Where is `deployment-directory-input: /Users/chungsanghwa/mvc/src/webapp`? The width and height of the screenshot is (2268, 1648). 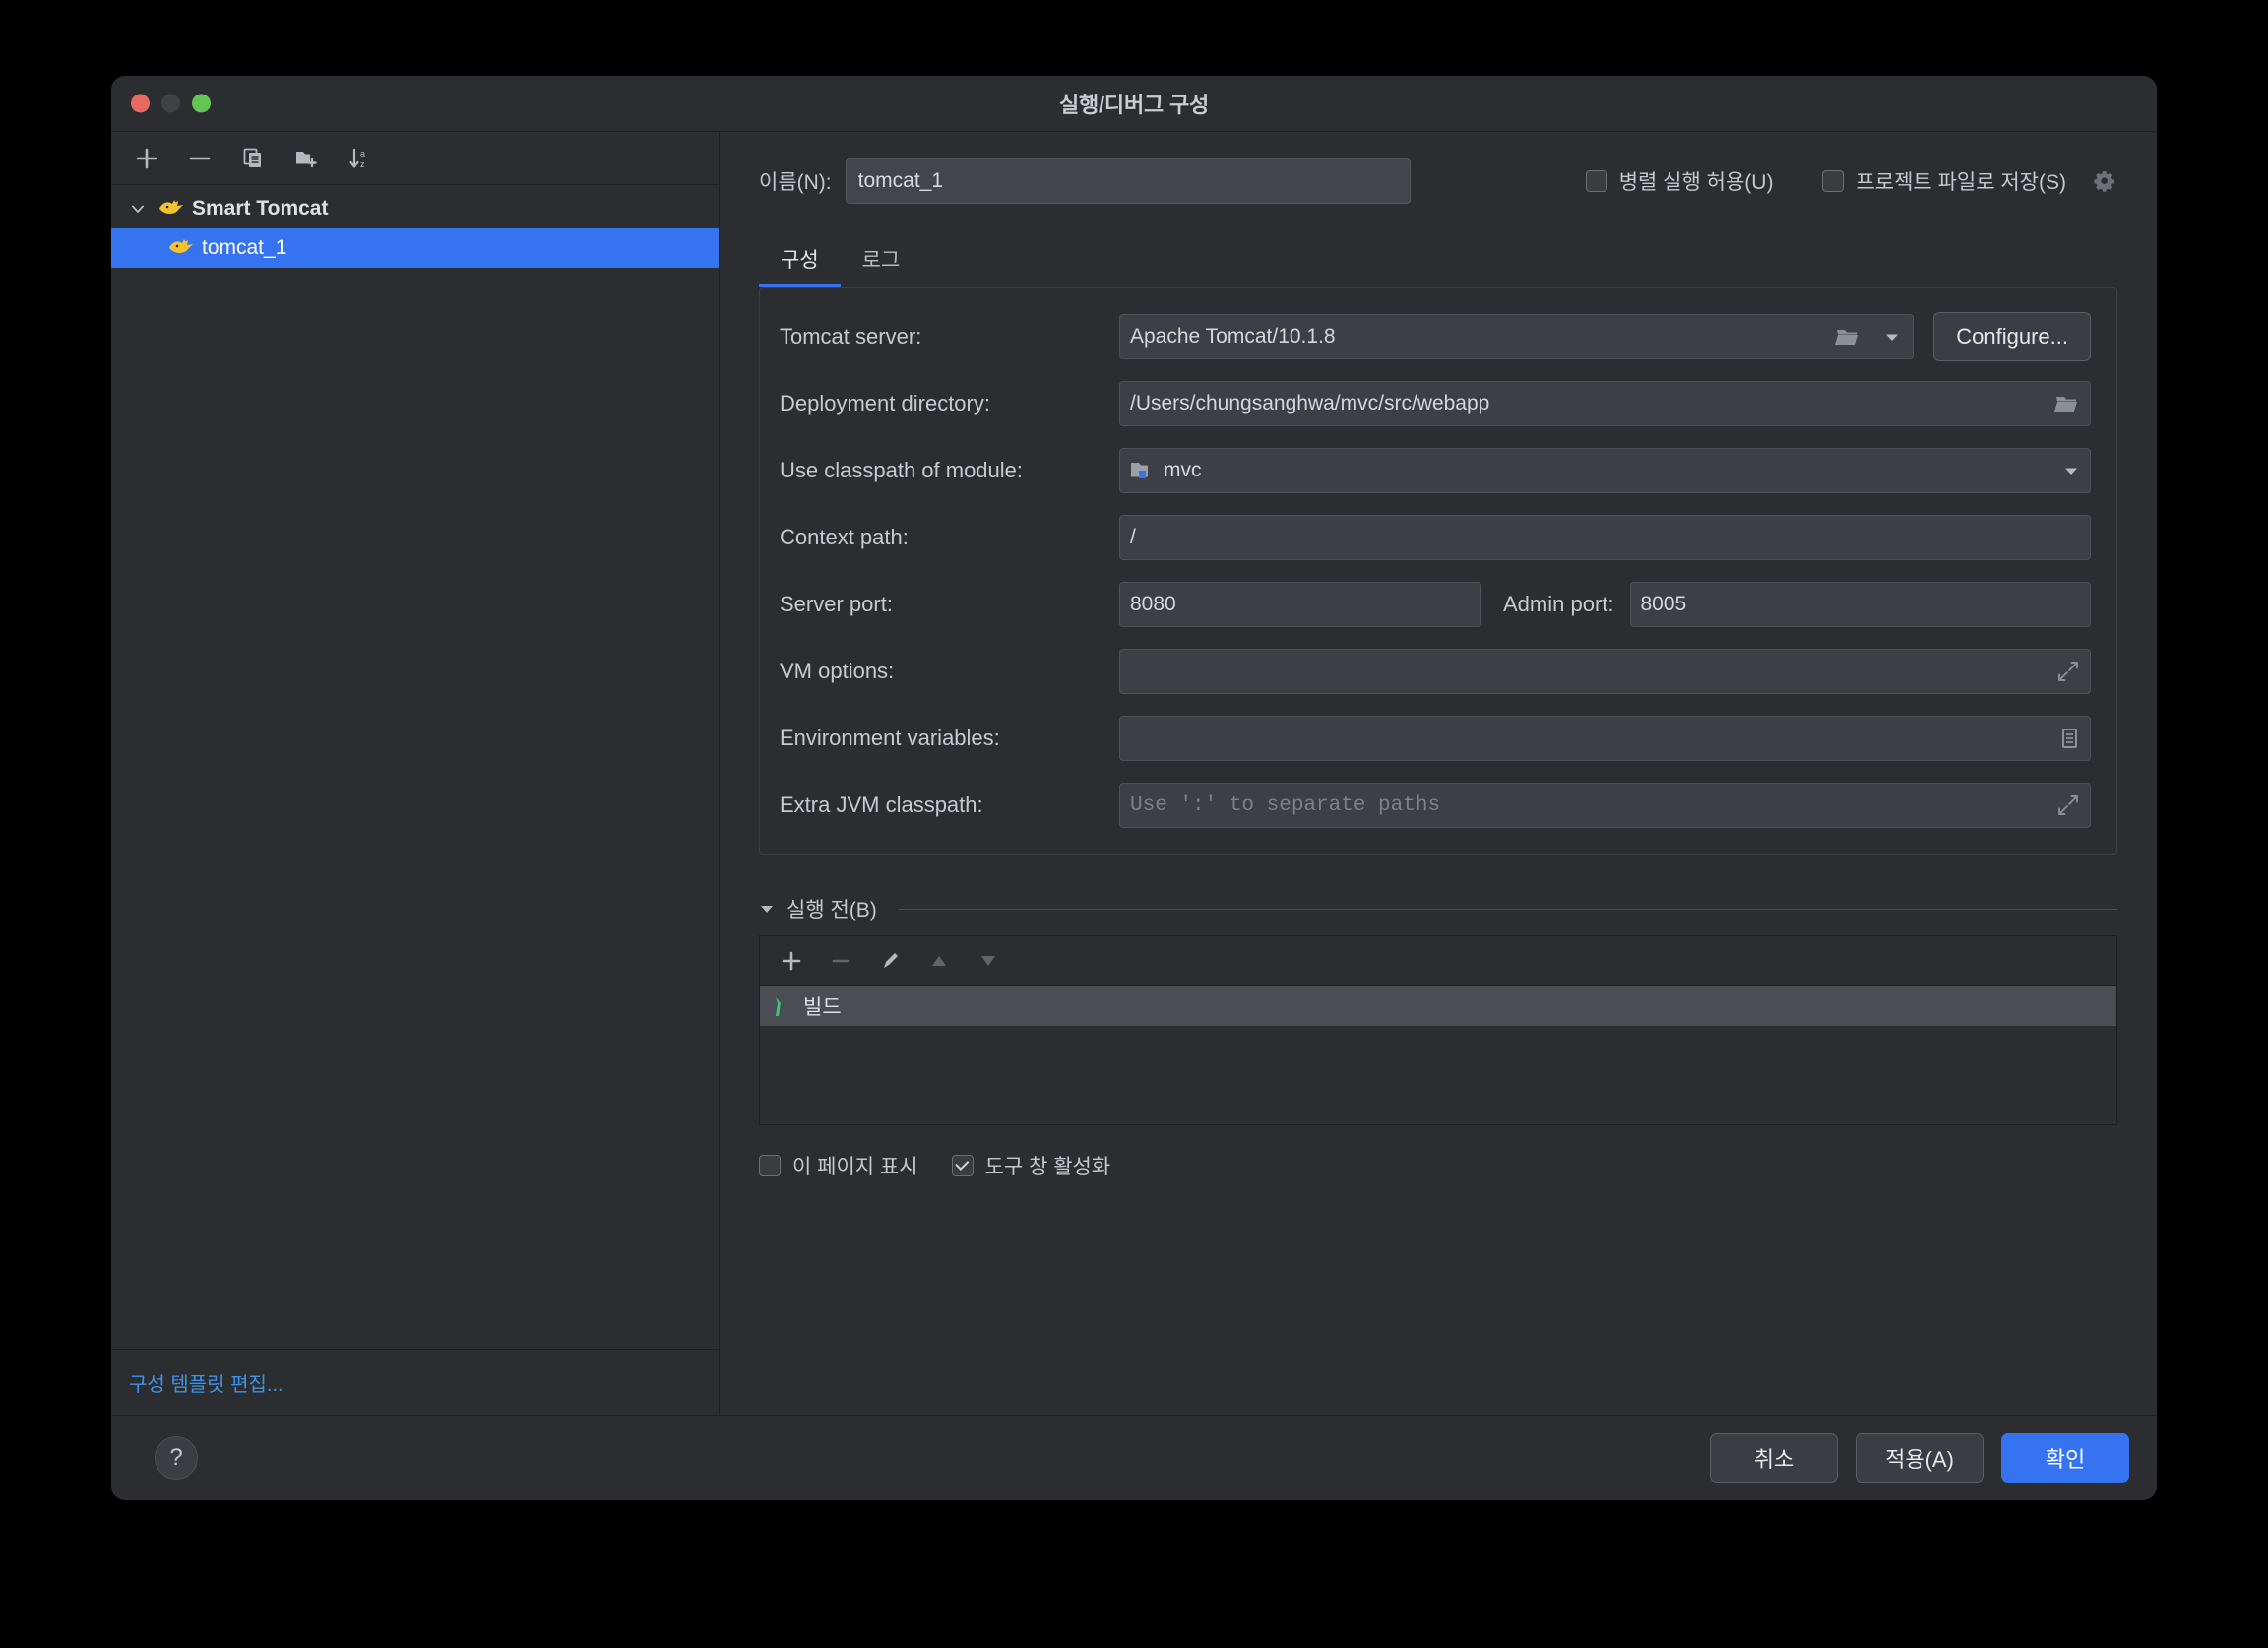
deployment-directory-input: /Users/chungsanghwa/mvc/src/webapp is located at coordinates (1605, 403).